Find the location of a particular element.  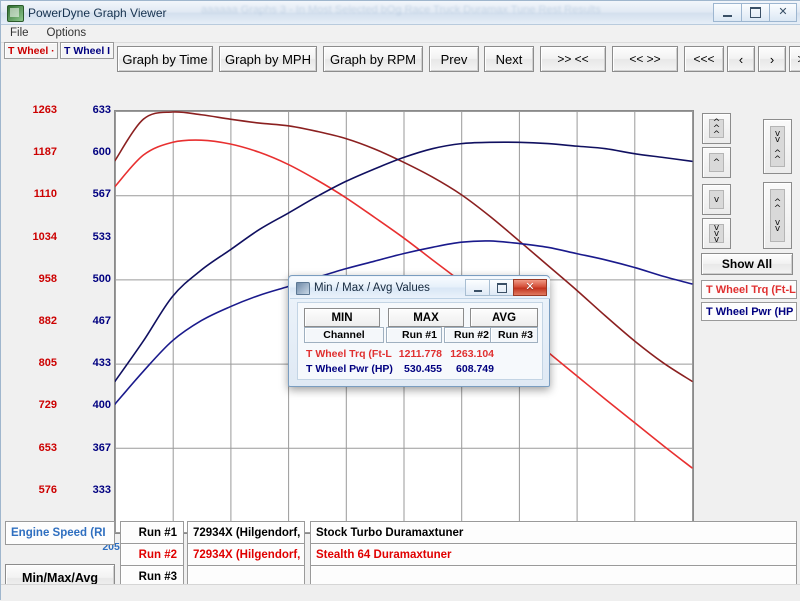

dialog-minimize-icon is located at coordinates (477, 287).